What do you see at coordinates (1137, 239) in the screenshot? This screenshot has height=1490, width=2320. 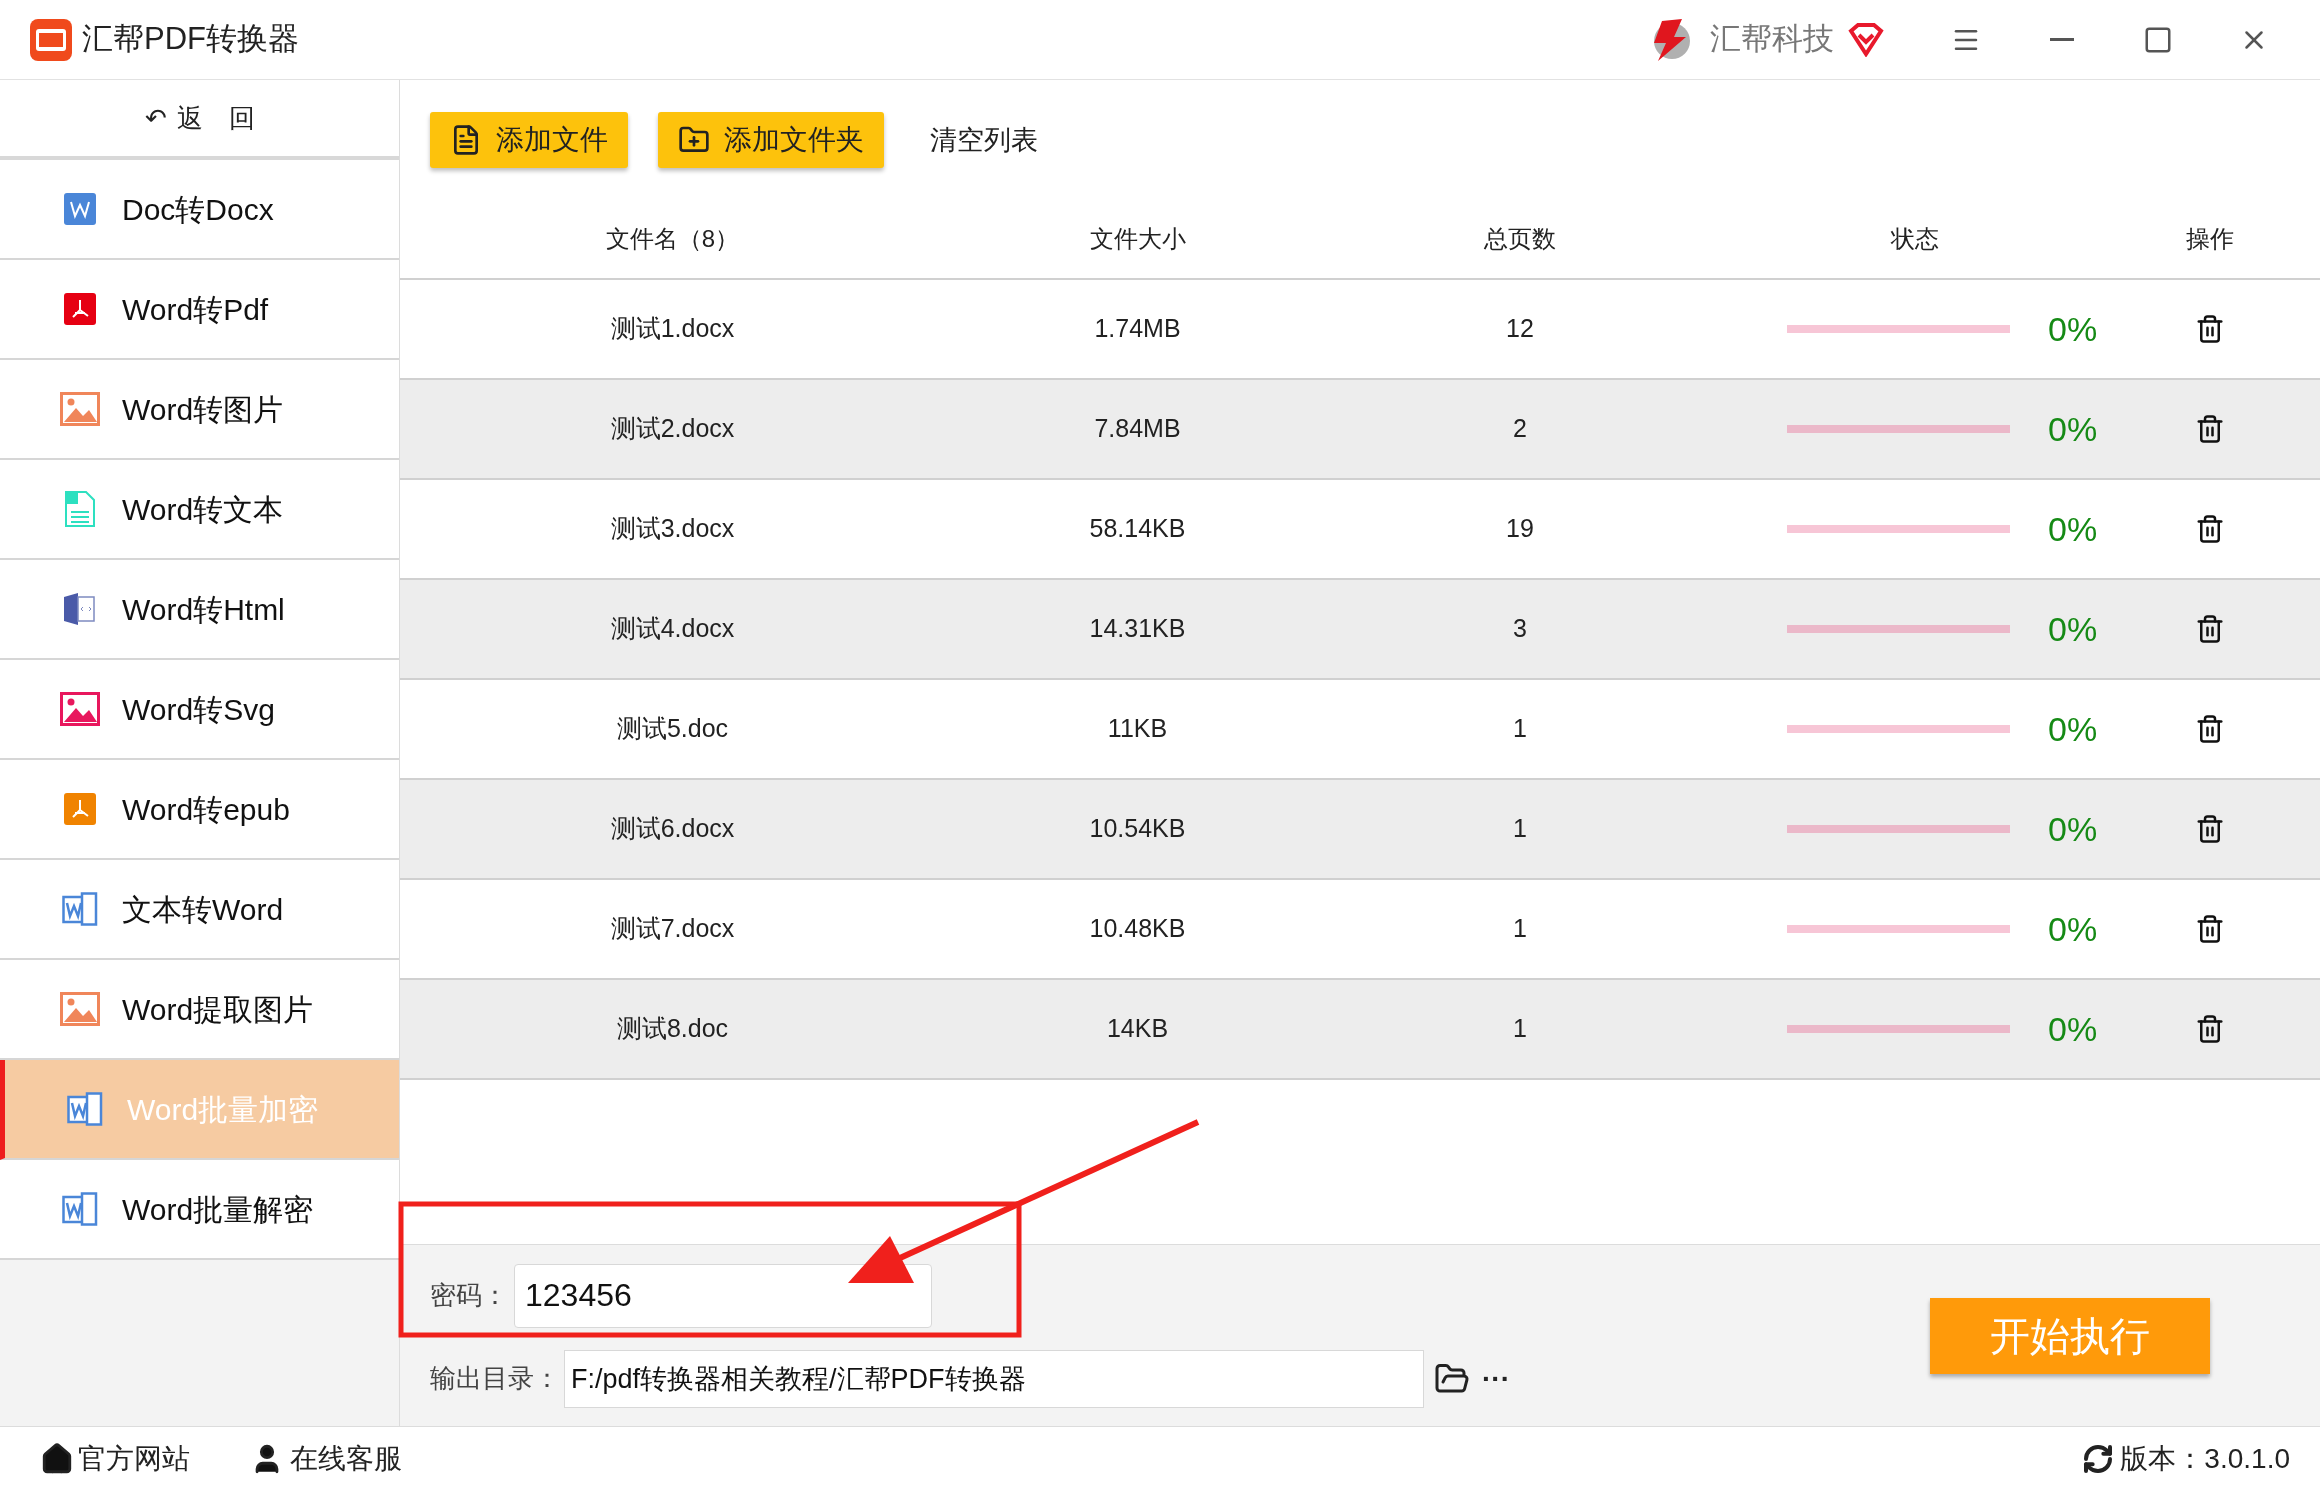 I see `column-header: 文件大小` at bounding box center [1137, 239].